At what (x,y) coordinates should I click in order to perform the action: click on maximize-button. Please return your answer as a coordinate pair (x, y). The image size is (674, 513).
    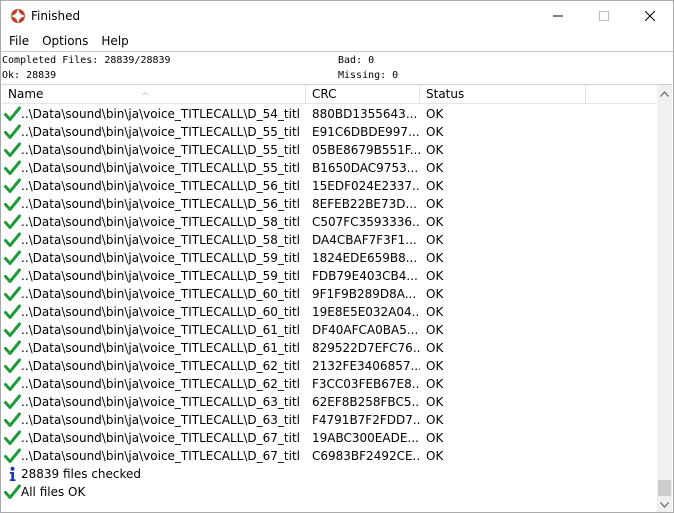
    Looking at the image, I should click on (604, 16).